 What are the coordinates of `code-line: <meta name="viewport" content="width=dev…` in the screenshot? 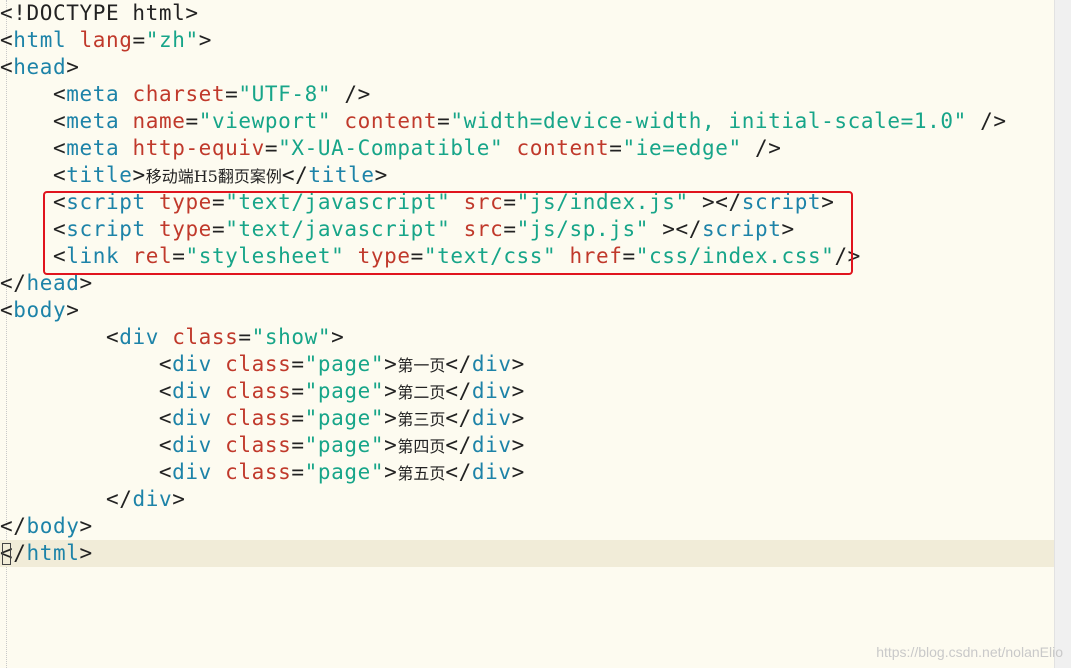 It's located at (527, 121).